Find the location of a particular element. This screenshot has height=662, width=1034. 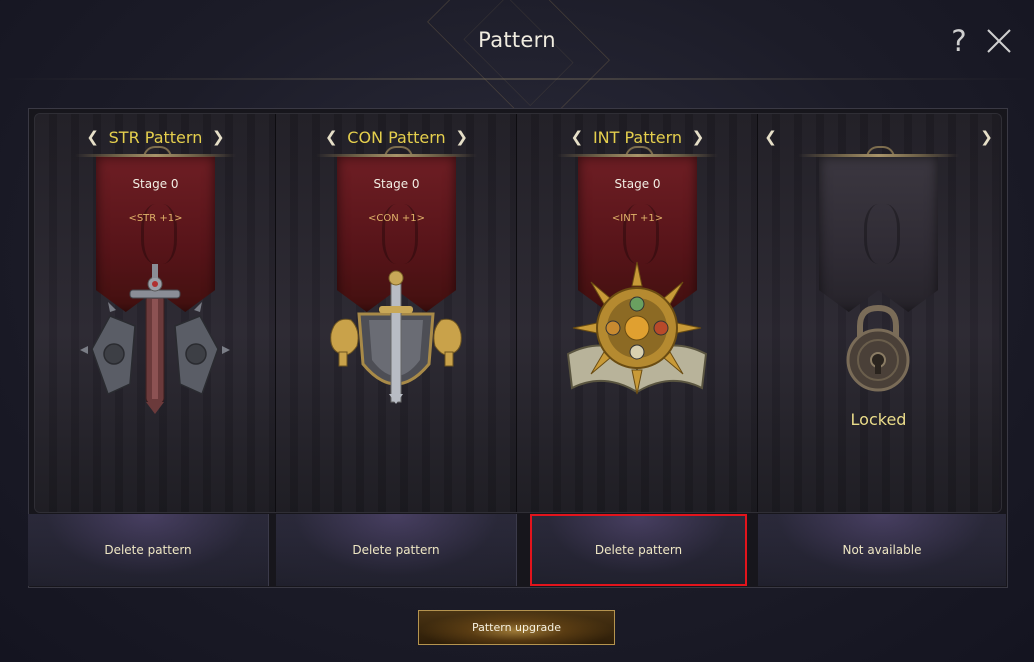

pattern-card-str: ❮ STR Pattern ❯ Stage 0 <STR +1> is located at coordinates (155, 313).